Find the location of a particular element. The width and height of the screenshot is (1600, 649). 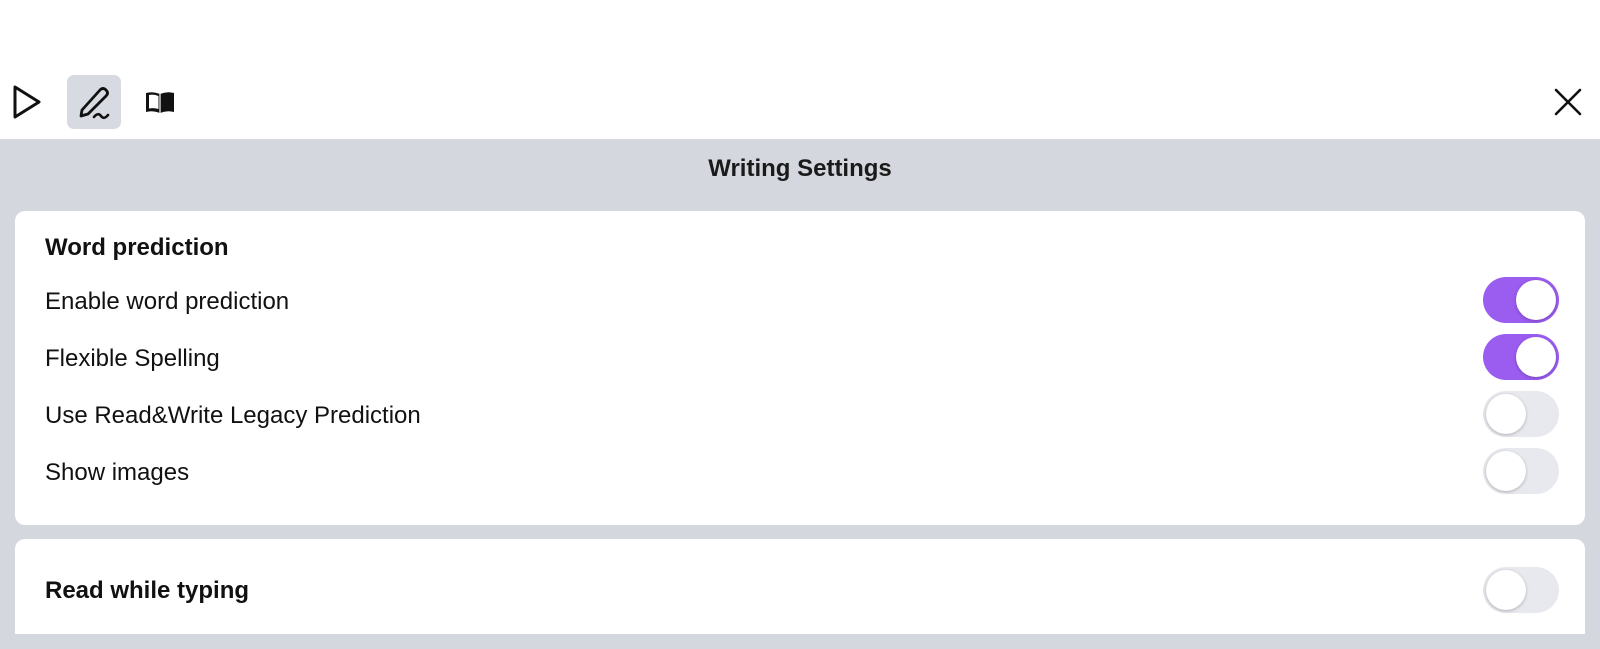

enable-word-prediction-toggle is located at coordinates (1521, 300).